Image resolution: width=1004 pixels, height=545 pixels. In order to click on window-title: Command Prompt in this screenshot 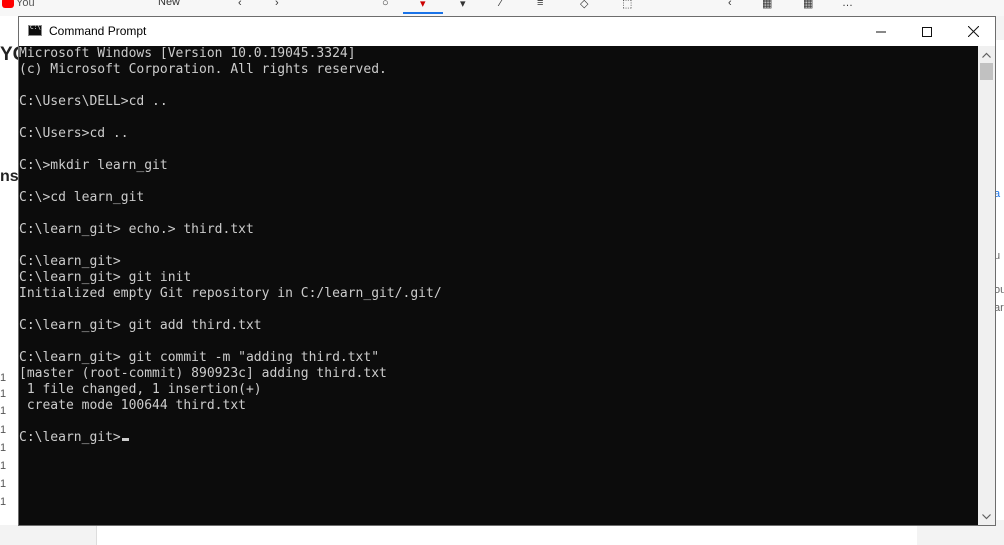, I will do `click(98, 31)`.